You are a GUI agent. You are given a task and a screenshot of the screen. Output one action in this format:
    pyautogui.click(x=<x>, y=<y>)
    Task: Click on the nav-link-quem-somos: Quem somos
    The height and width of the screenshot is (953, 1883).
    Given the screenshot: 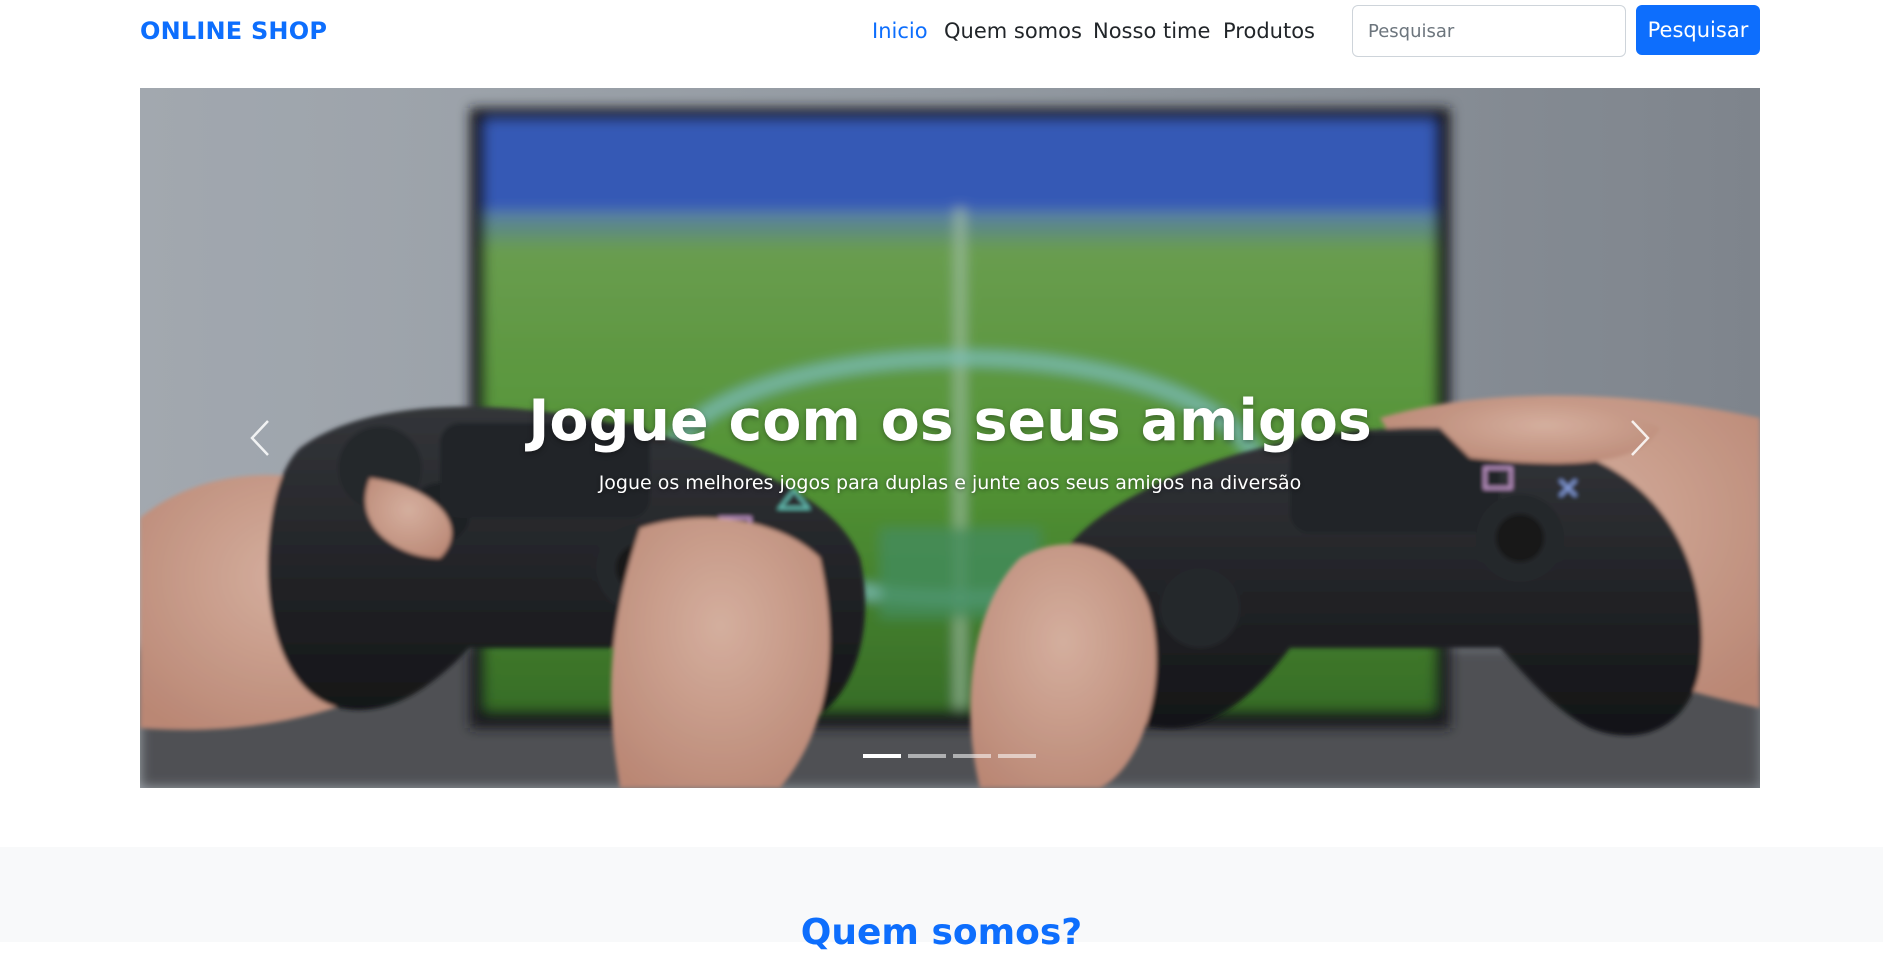 What is the action you would take?
    pyautogui.click(x=1013, y=31)
    